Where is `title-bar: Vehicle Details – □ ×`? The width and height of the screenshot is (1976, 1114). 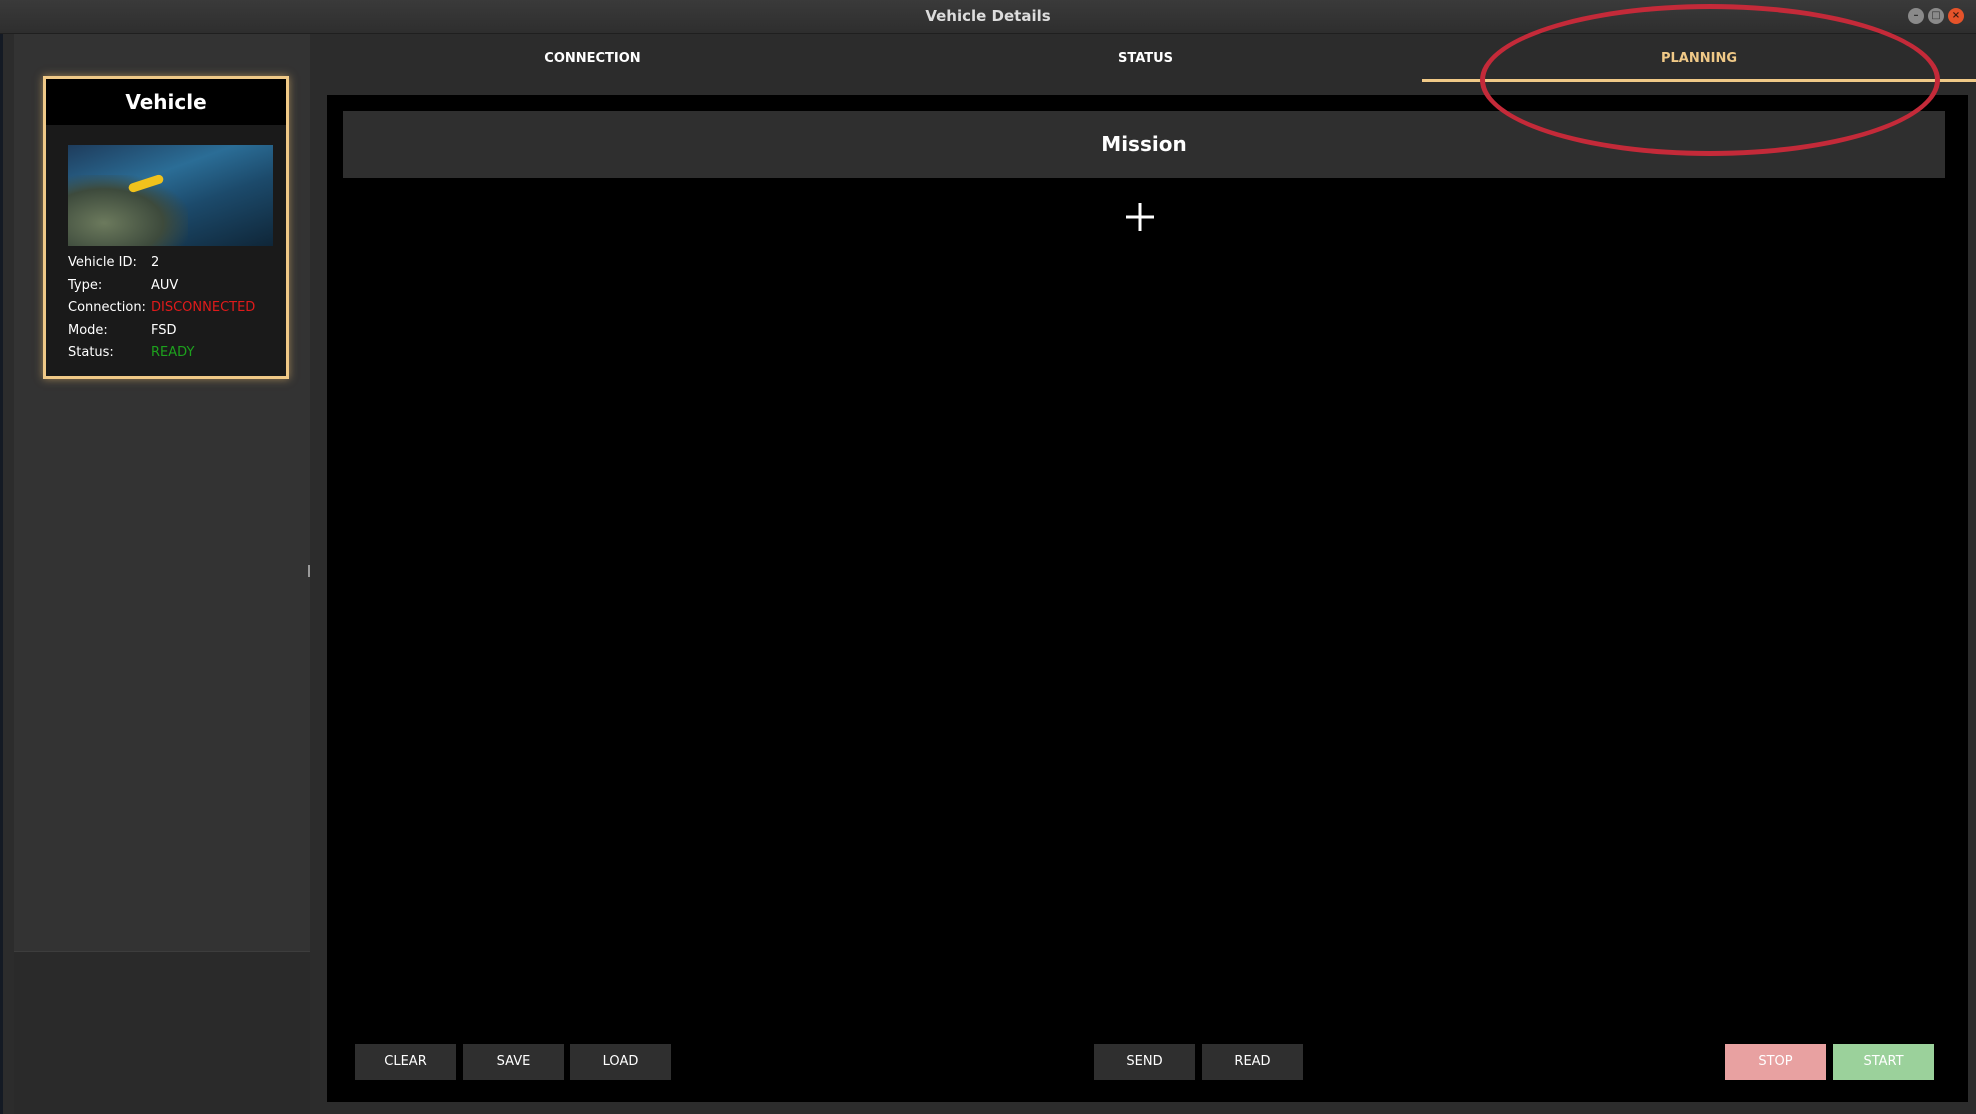
title-bar: Vehicle Details – □ × is located at coordinates (988, 17).